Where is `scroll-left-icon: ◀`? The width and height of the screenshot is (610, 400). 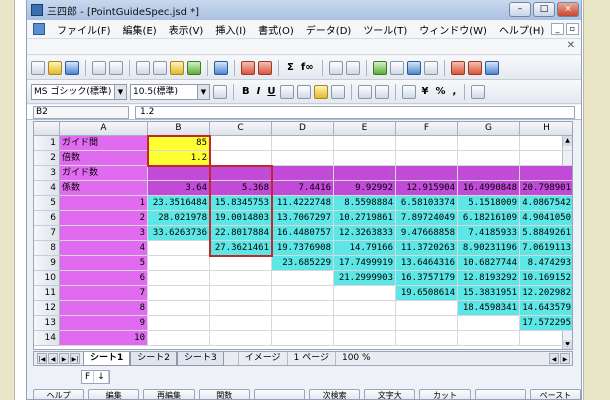
scroll-left-icon: ◀ is located at coordinates (554, 358).